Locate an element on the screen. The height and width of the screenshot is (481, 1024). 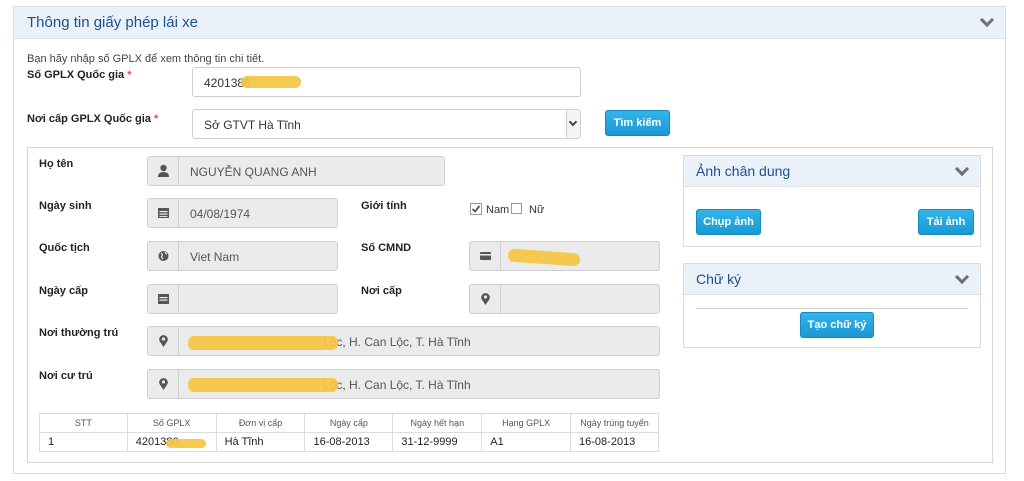
column-header: Hạng GPLX is located at coordinates (526, 423).